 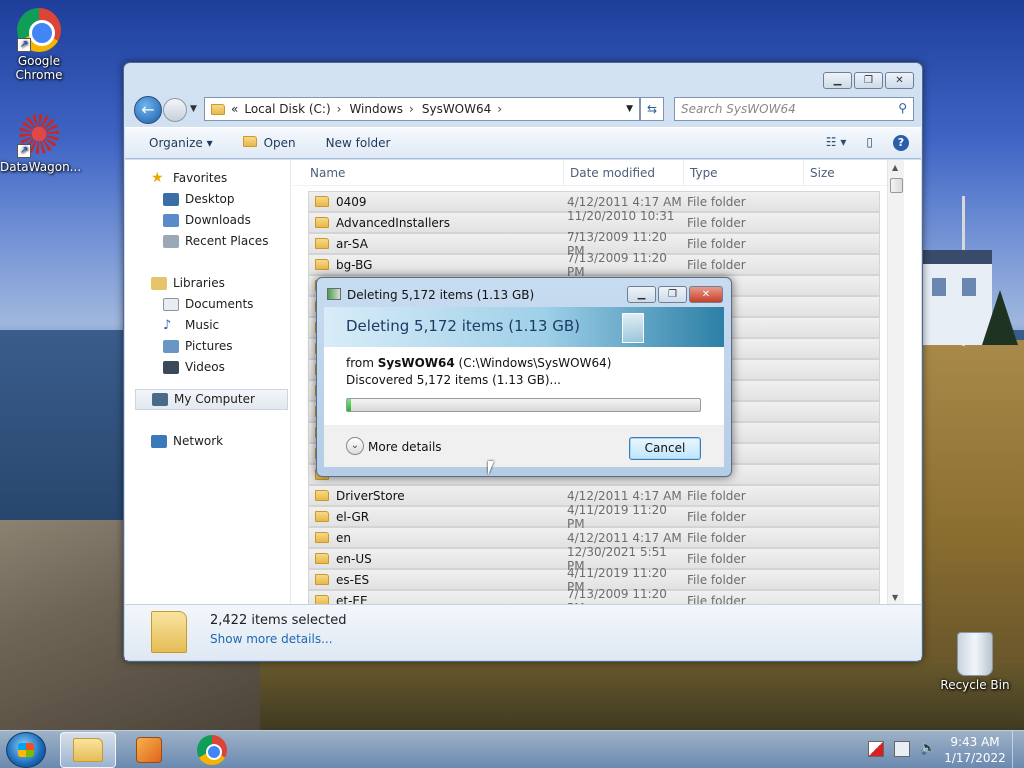 I want to click on minimize-button: ▁, so click(x=837, y=80).